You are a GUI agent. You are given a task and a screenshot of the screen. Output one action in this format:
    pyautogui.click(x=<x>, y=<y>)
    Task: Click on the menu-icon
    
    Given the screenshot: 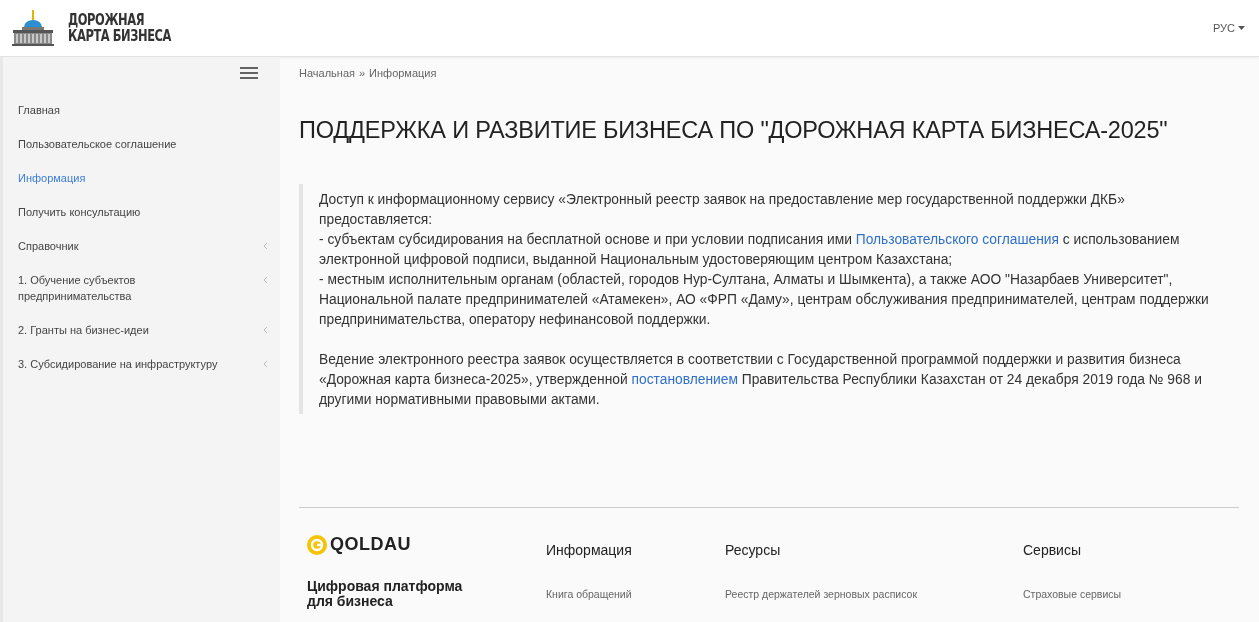 What is the action you would take?
    pyautogui.click(x=249, y=73)
    